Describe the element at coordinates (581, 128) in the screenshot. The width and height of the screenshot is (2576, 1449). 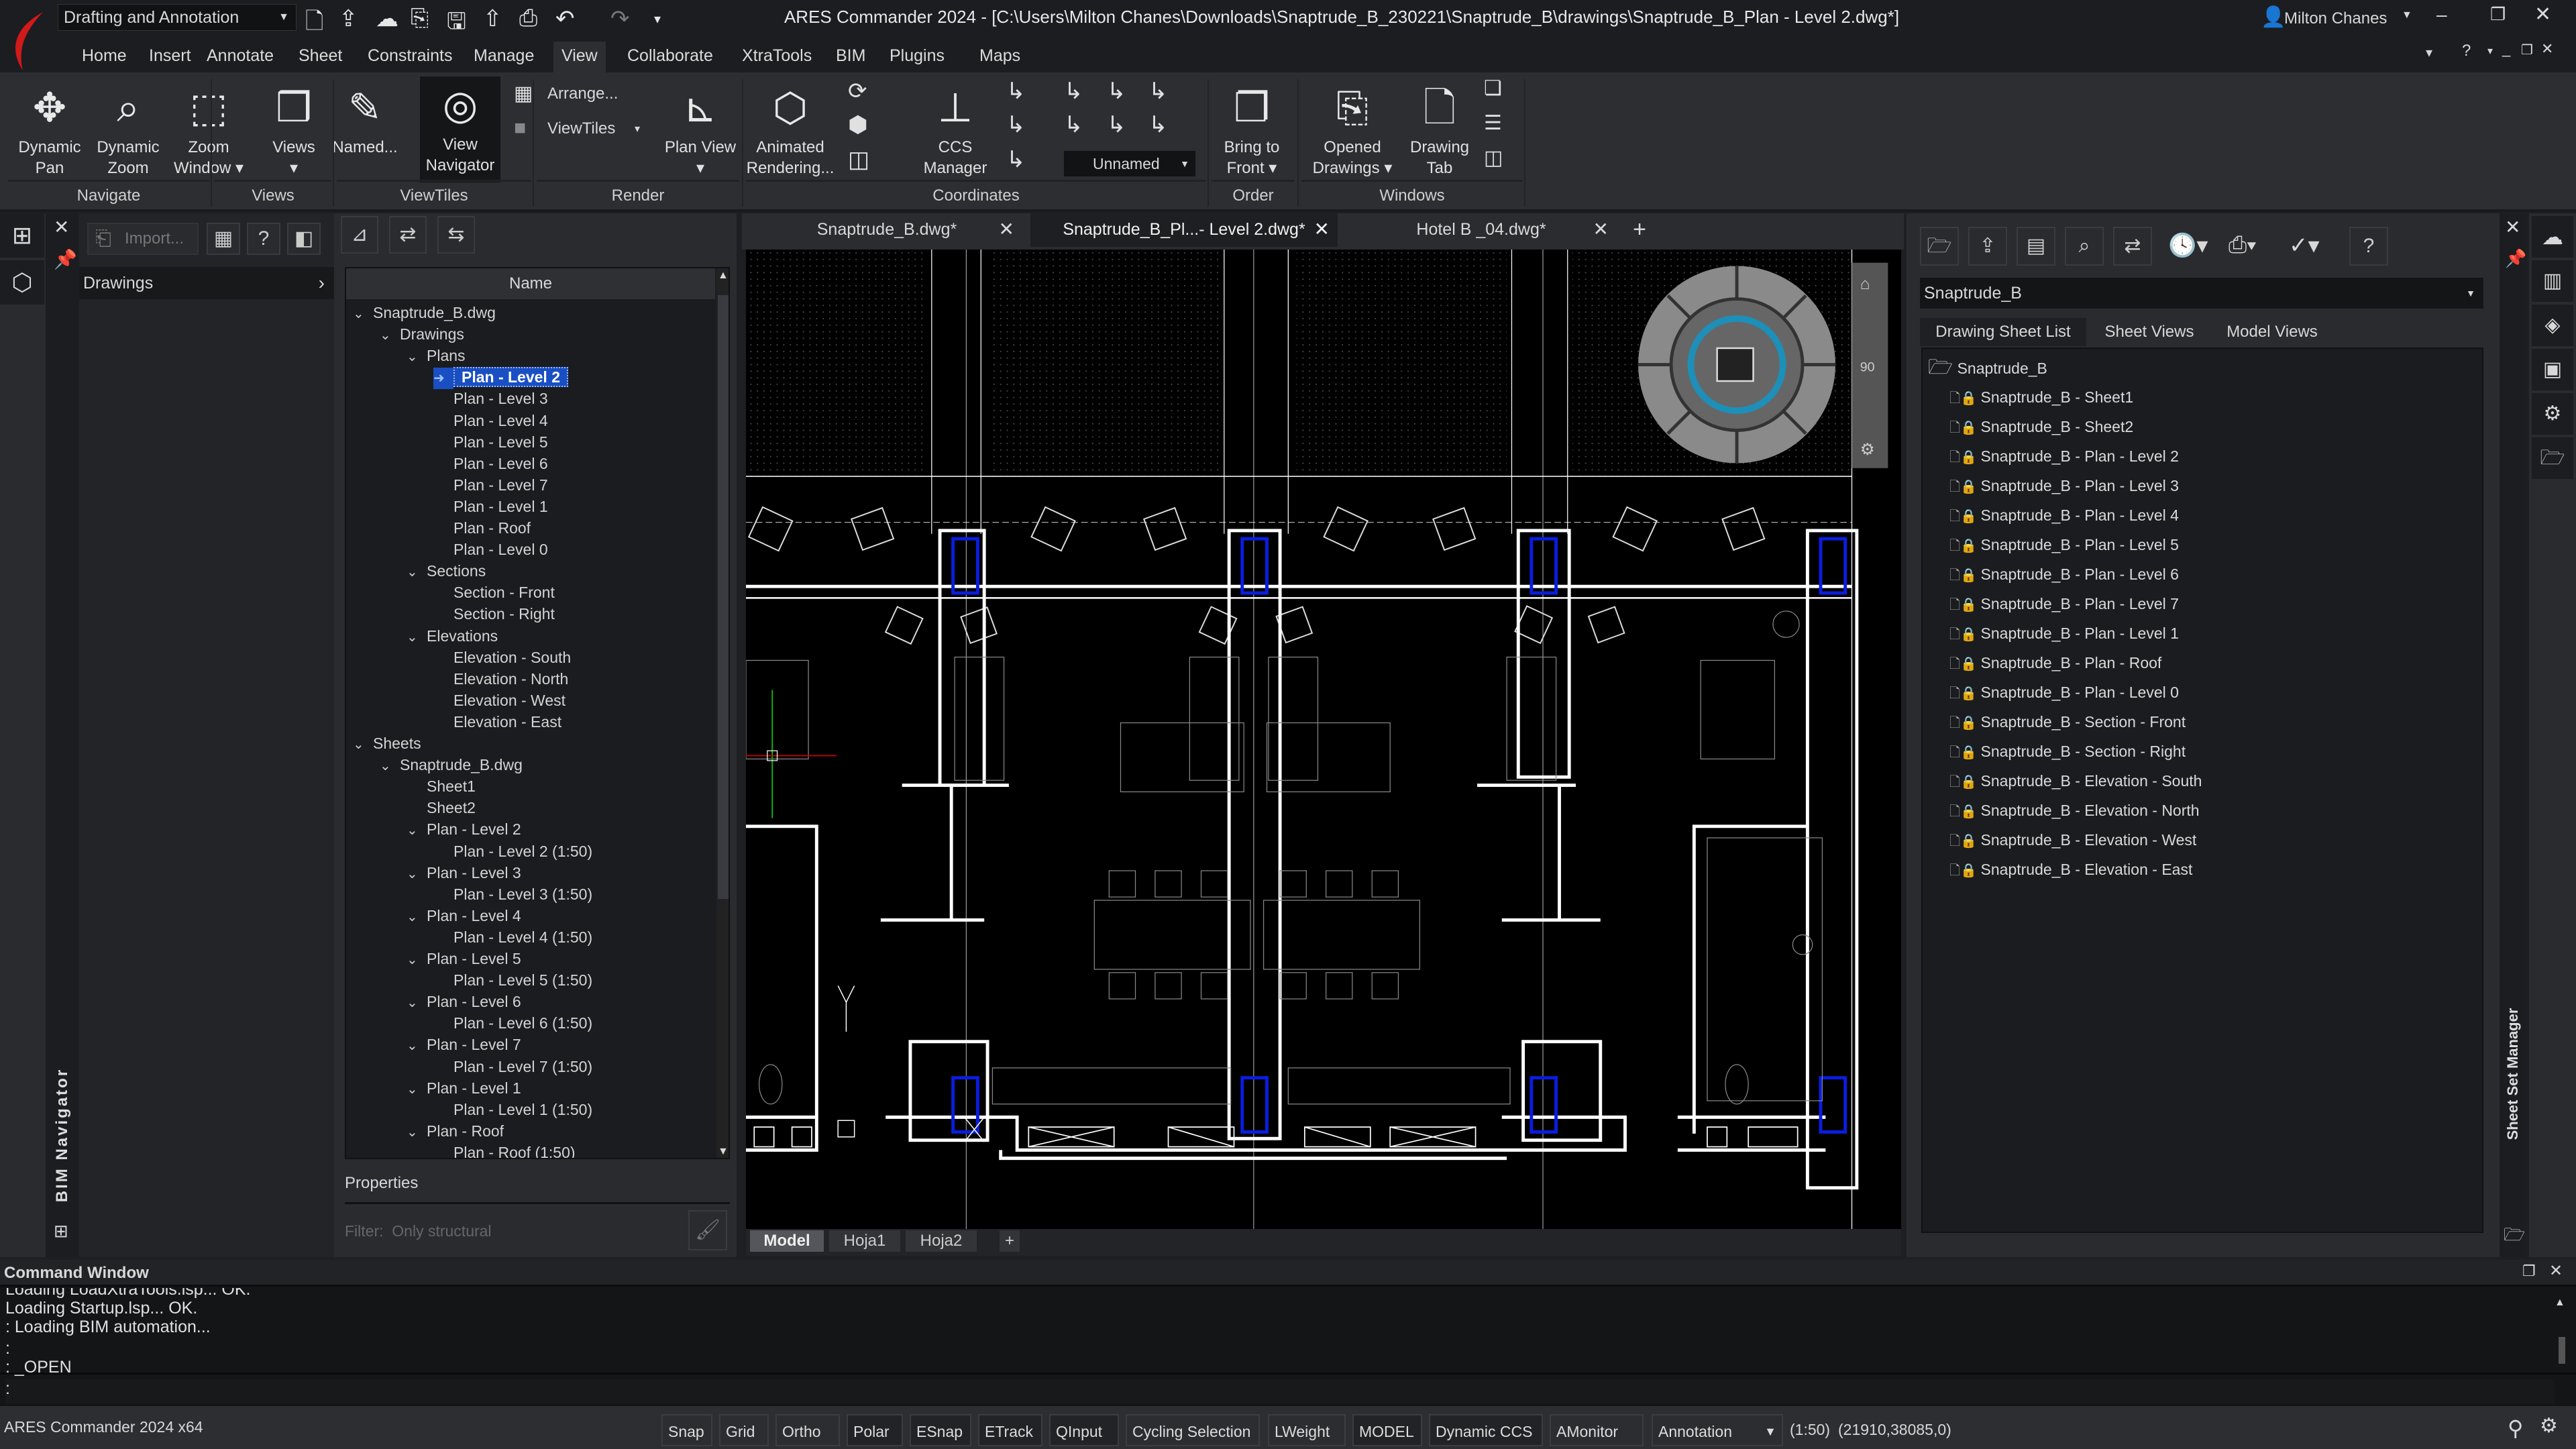
I see `viewtiles-button: ViewTiles` at that location.